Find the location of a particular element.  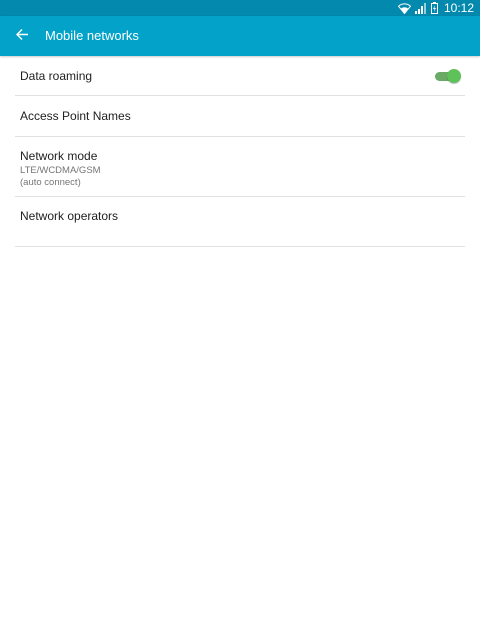

toggle-thumb is located at coordinates (454, 76).